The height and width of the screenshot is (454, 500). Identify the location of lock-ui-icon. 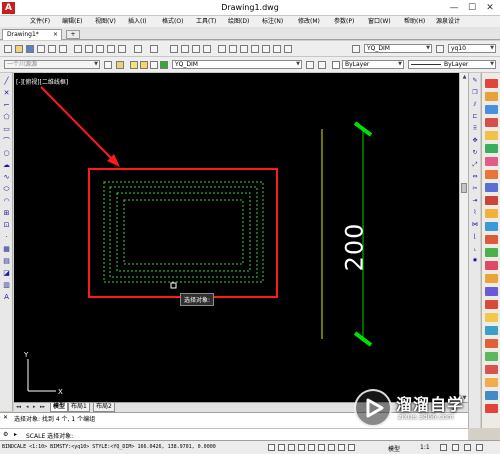
(467, 447).